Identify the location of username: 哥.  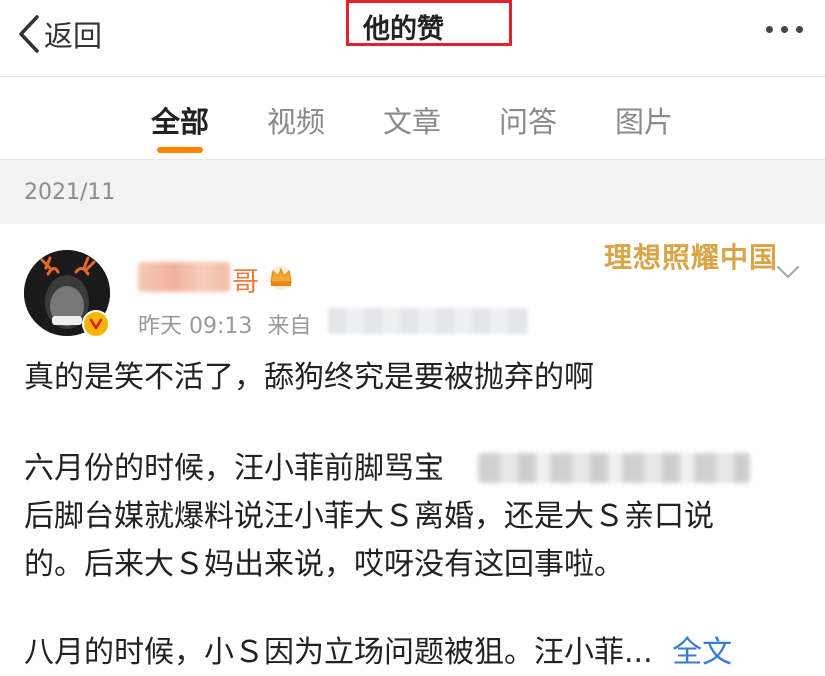
(245, 279).